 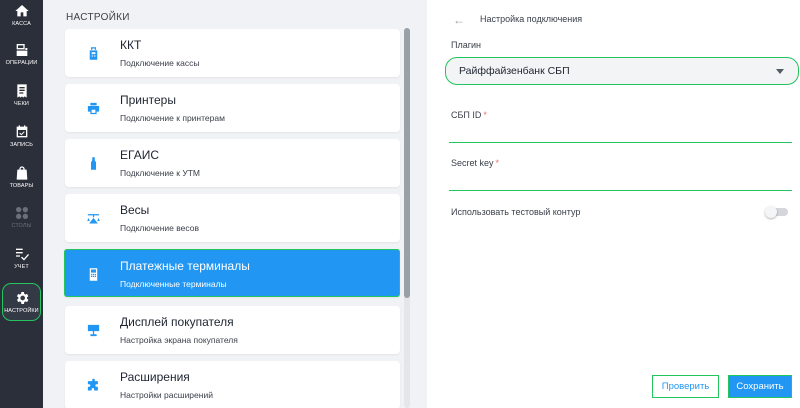 I want to click on puzzle-icon, so click(x=93, y=385).